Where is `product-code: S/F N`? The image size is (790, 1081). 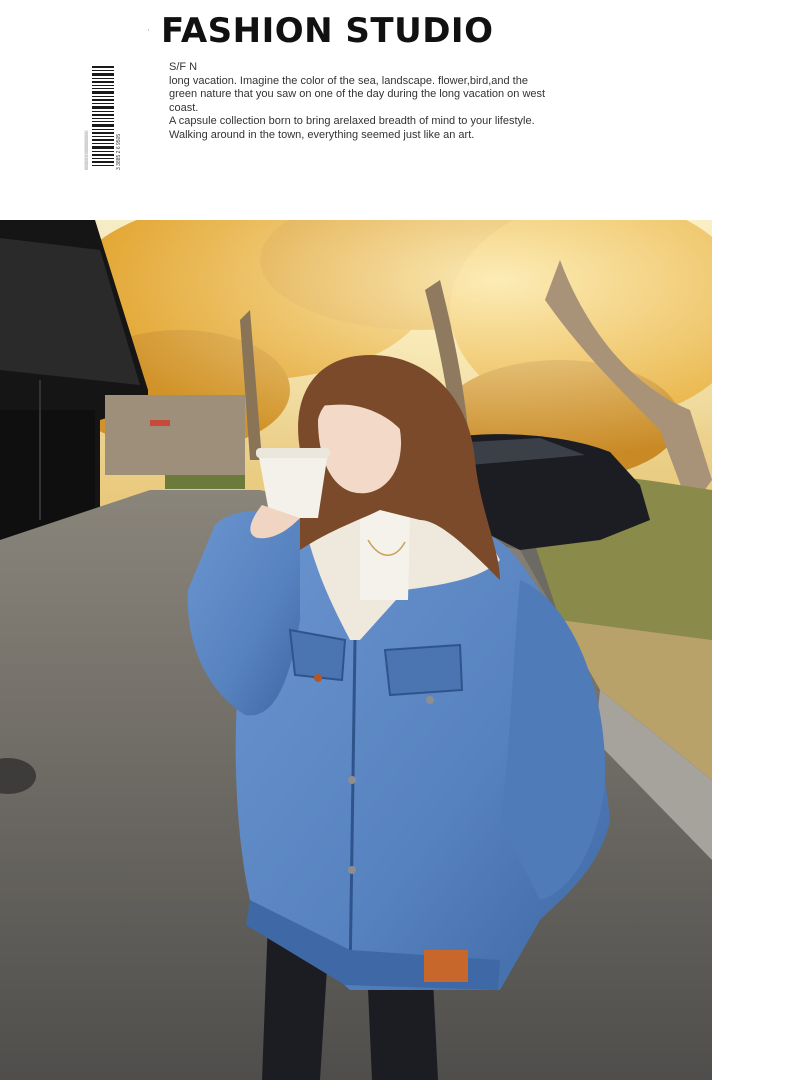
product-code: S/F N is located at coordinates (183, 67).